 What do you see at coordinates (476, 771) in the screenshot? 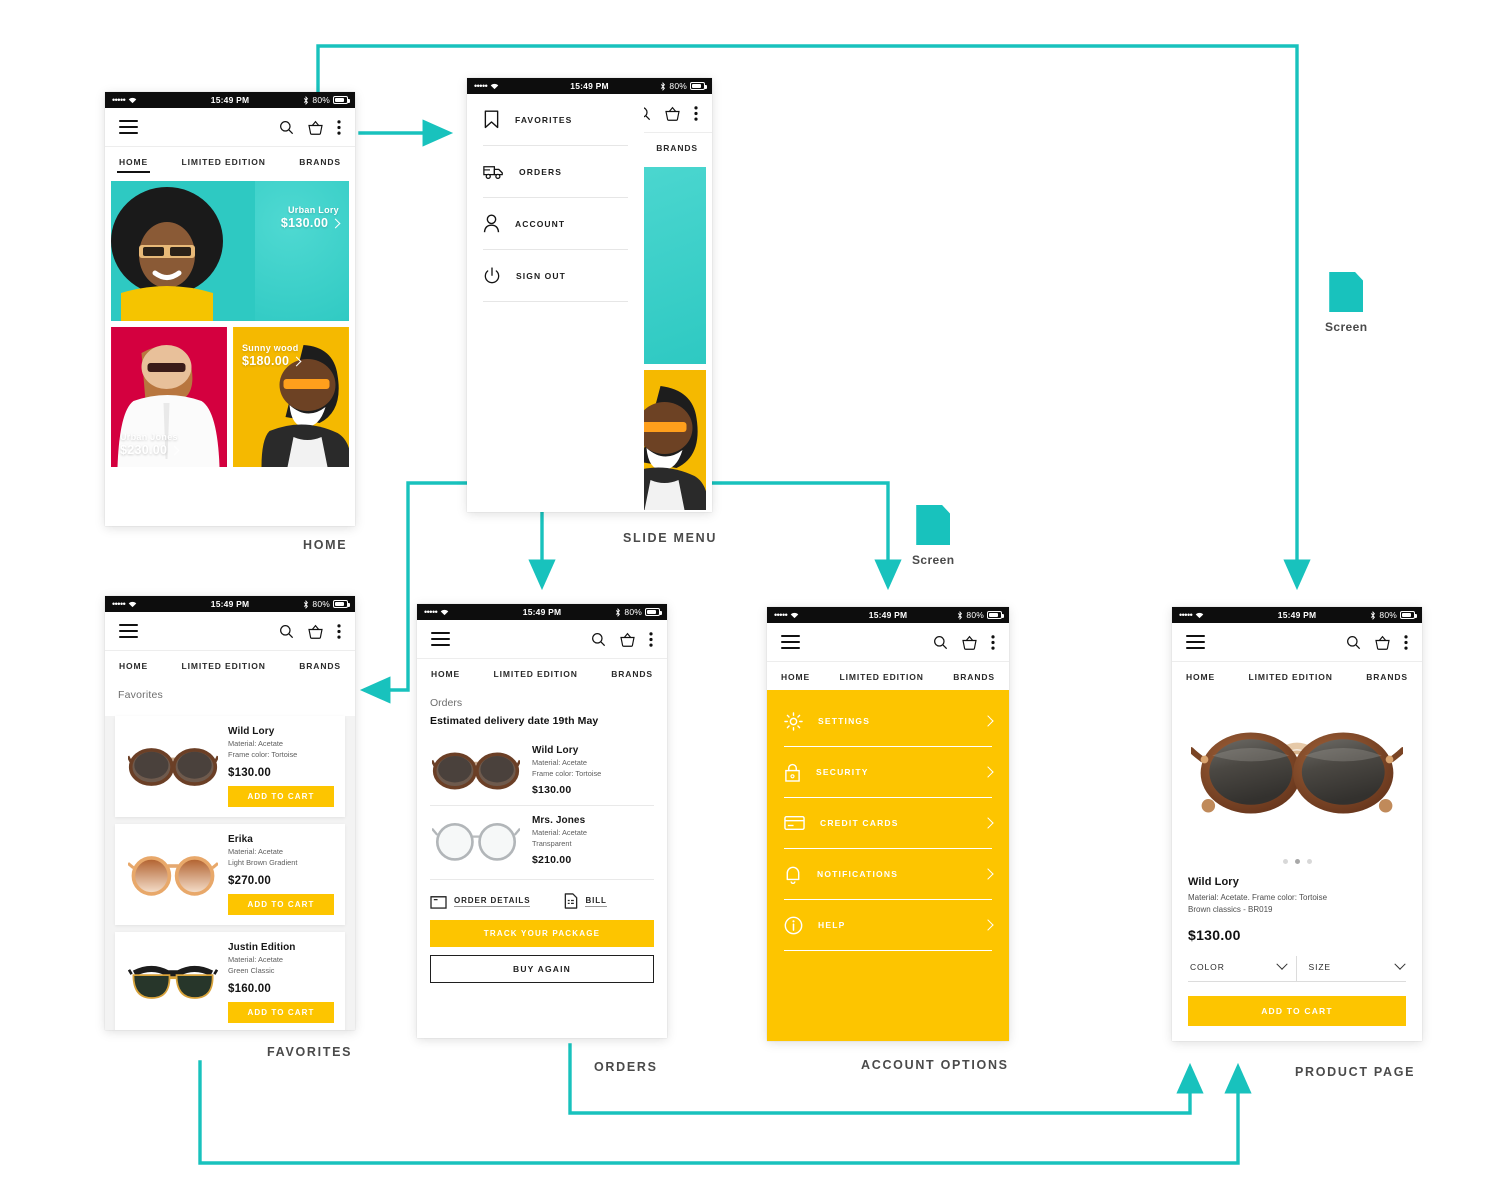
I see `product-thumbnail` at bounding box center [476, 771].